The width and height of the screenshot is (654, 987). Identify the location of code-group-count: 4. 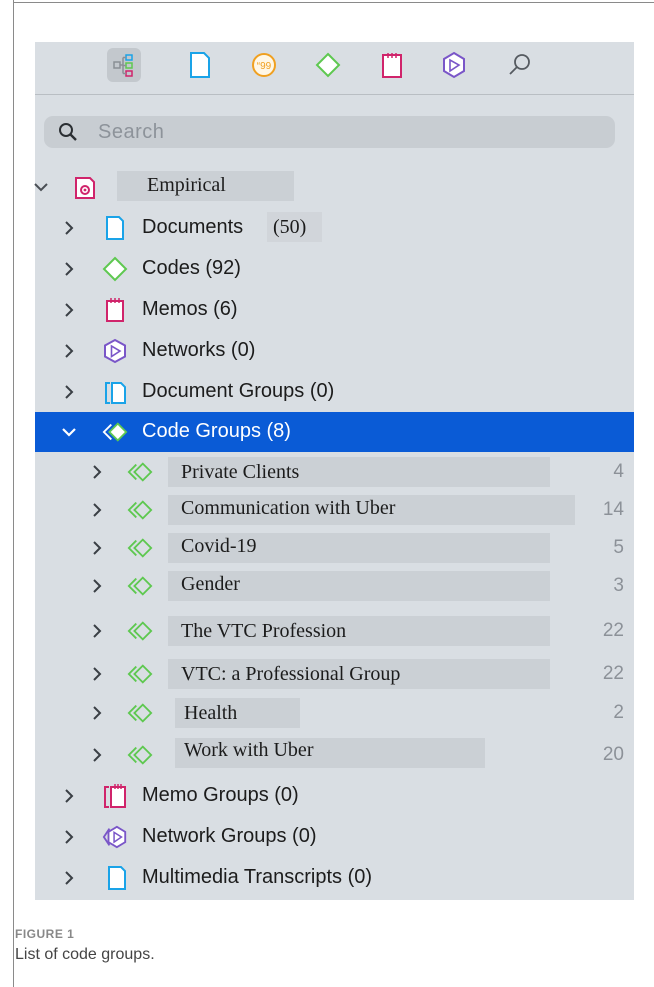
(618, 471).